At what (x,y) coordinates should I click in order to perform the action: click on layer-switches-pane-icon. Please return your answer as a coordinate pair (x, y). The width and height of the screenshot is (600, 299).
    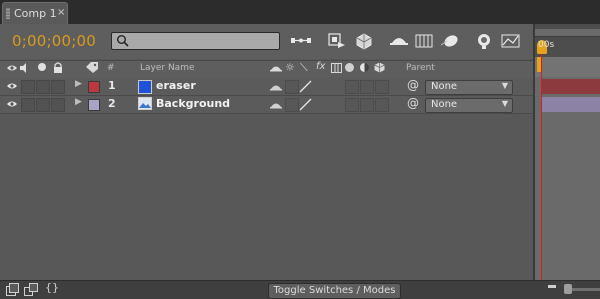
    Looking at the image, I should click on (12, 289).